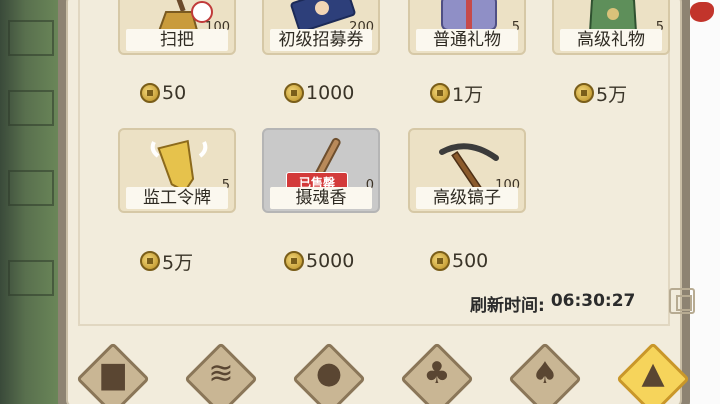  I want to click on item-name: 摄魂香, so click(321, 198).